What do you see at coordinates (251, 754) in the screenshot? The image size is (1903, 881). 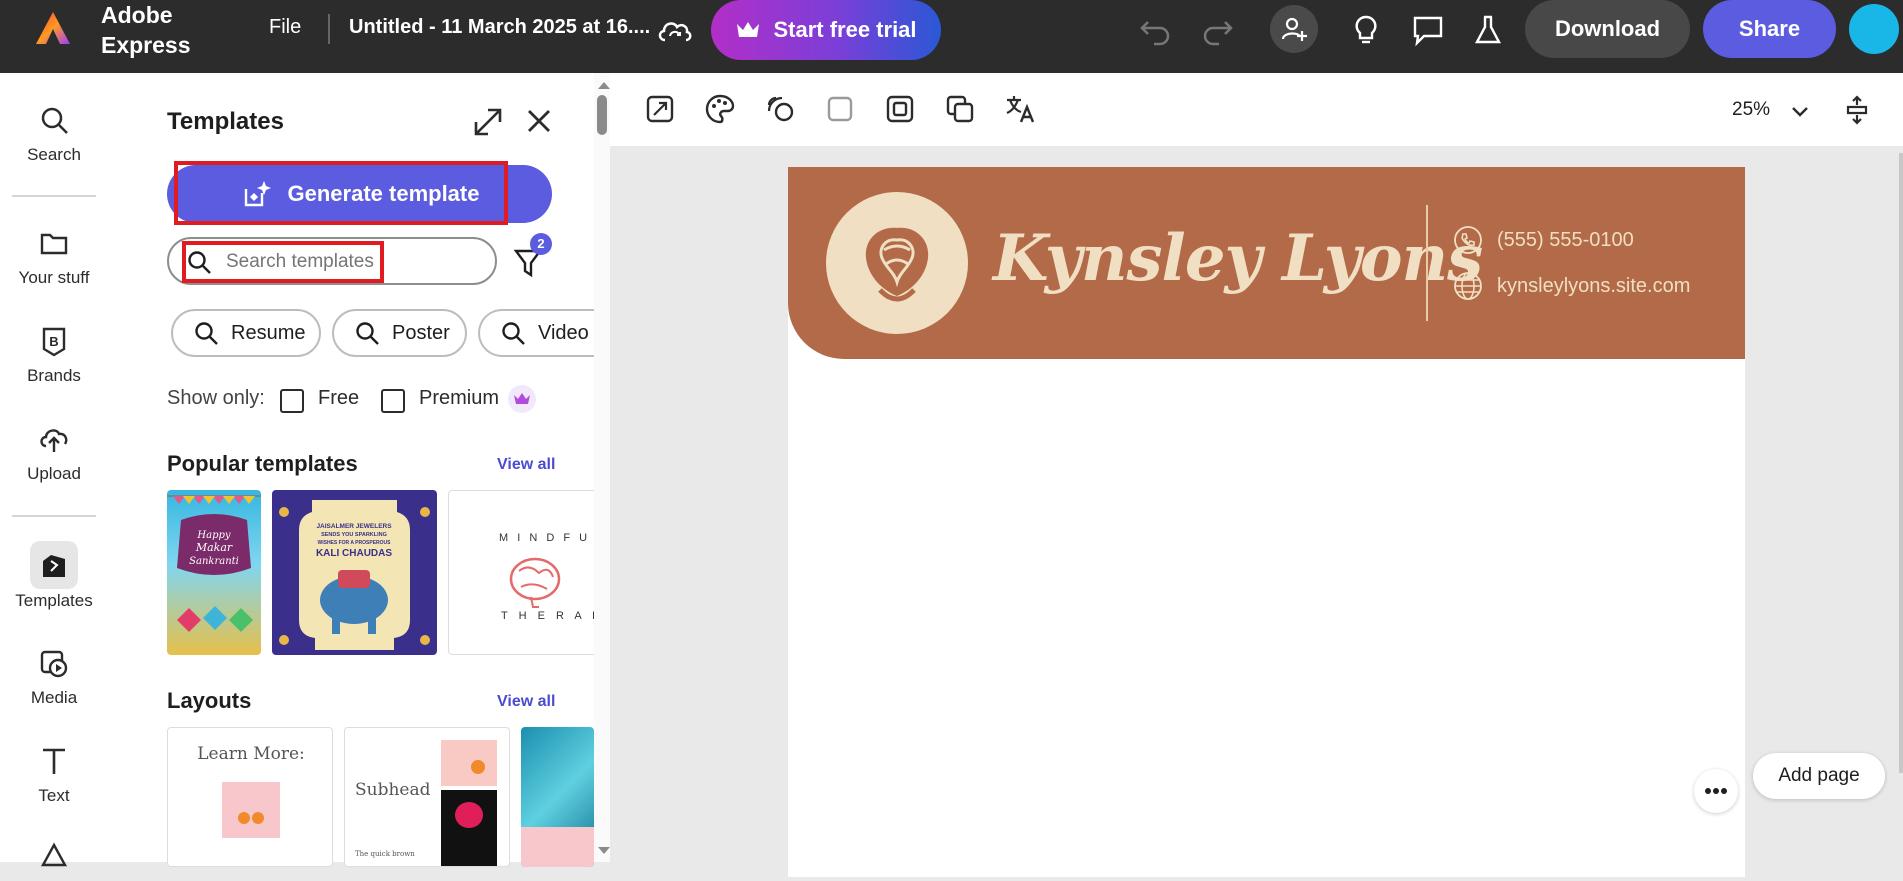 I see `layout-thumb-text: Learn More:` at bounding box center [251, 754].